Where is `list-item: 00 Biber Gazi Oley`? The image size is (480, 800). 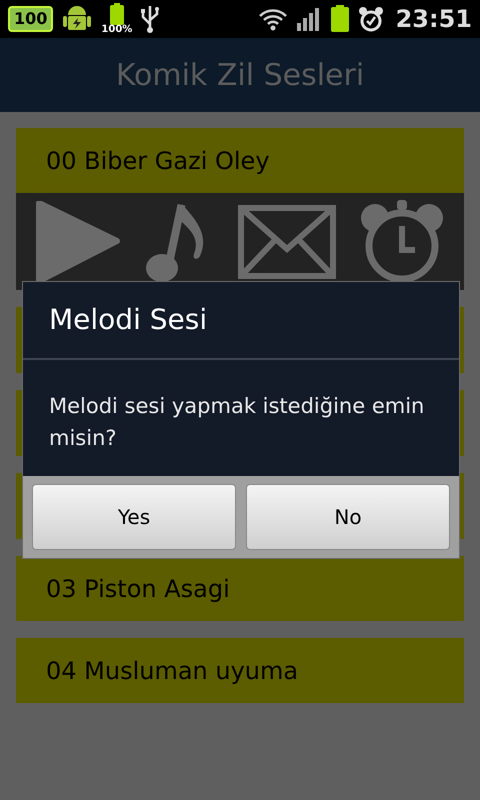
list-item: 00 Biber Gazi Oley is located at coordinates (240, 160).